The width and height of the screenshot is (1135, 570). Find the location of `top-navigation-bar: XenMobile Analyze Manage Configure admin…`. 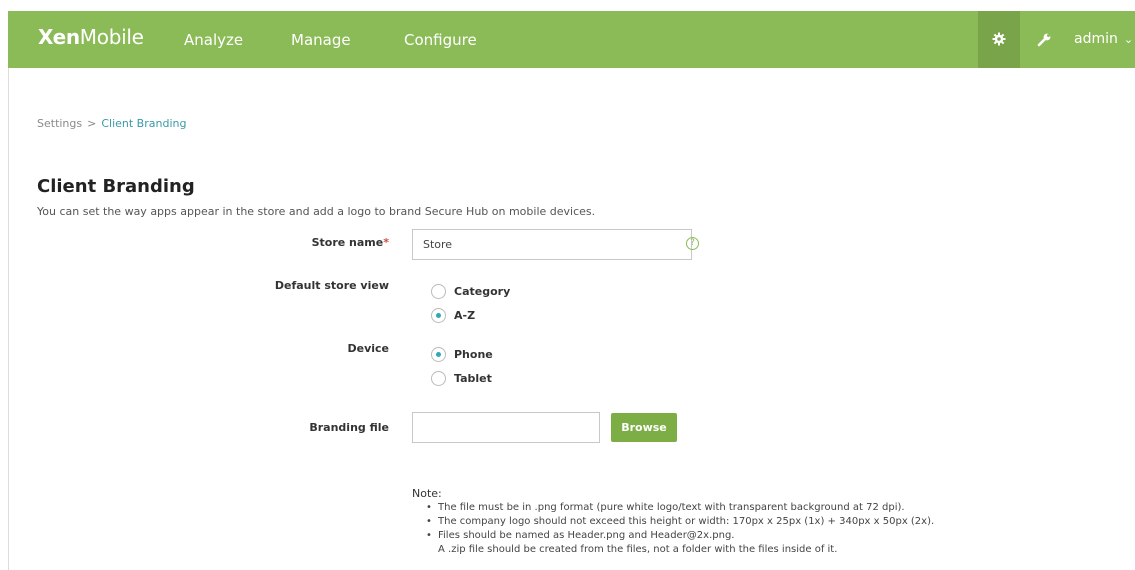

top-navigation-bar: XenMobile Analyze Manage Configure admin… is located at coordinates (571, 39).